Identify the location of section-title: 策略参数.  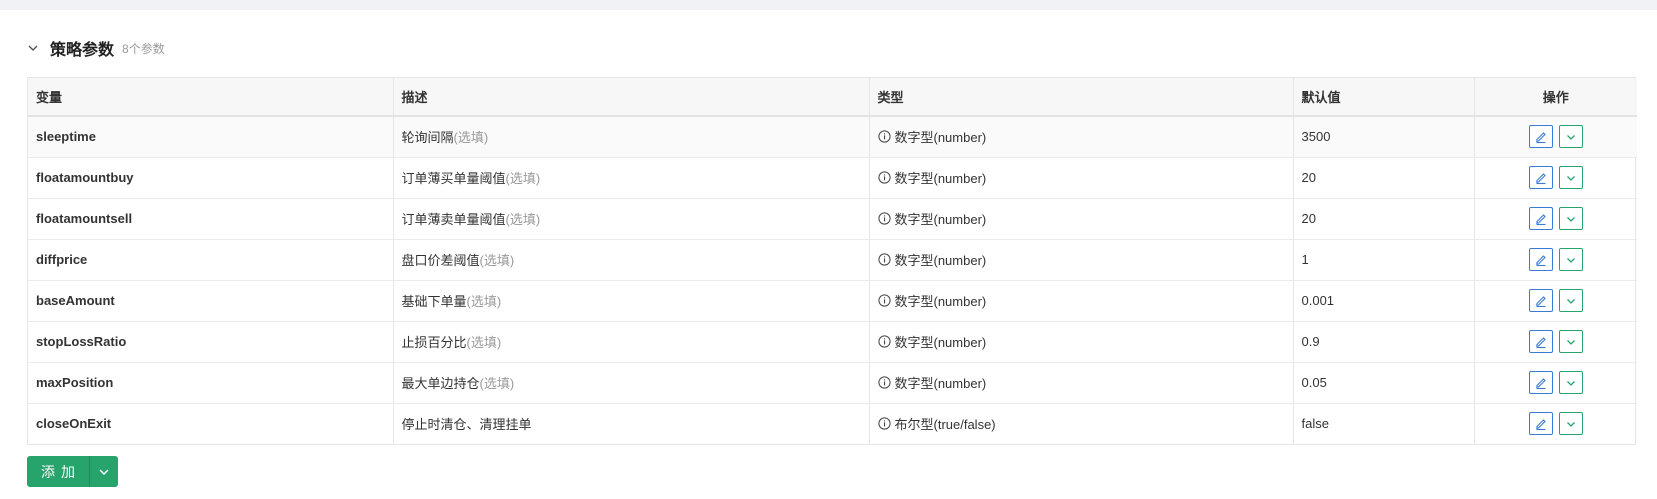
(82, 50).